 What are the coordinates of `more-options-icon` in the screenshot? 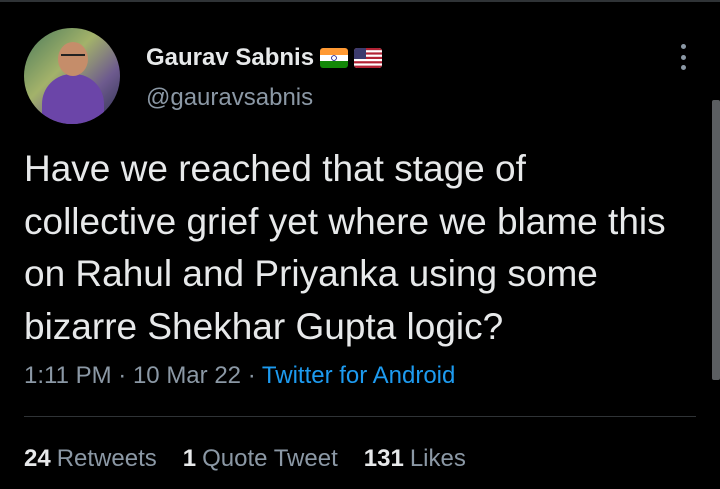 It's located at (683, 57).